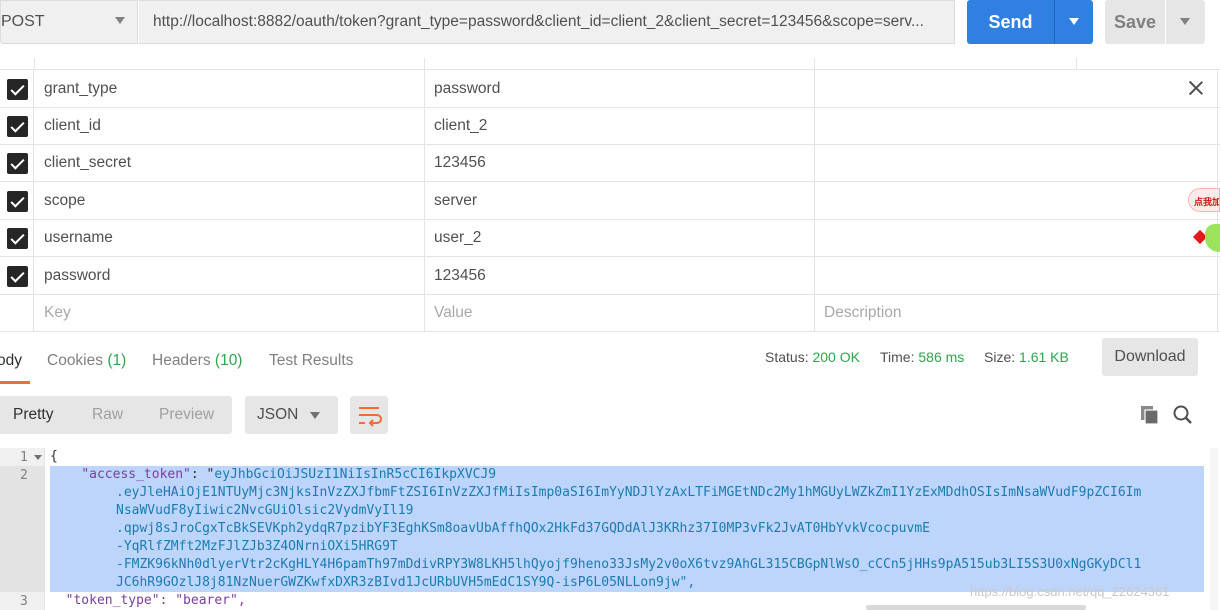 The height and width of the screenshot is (610, 1220). I want to click on close-icon, so click(1196, 88).